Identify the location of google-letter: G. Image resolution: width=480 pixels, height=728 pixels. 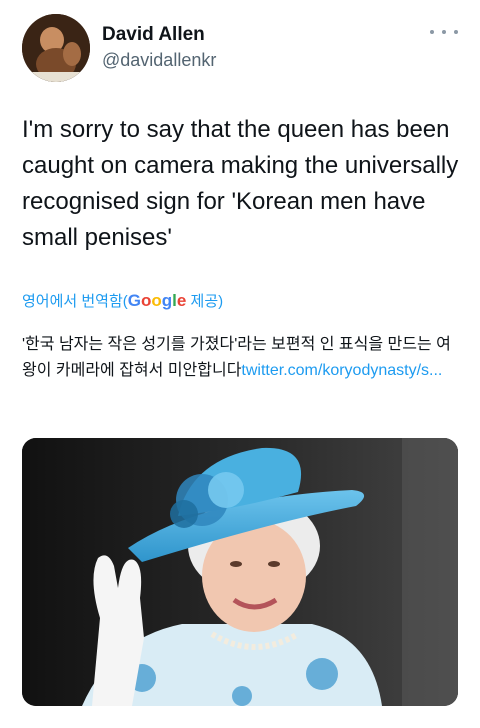
(134, 300).